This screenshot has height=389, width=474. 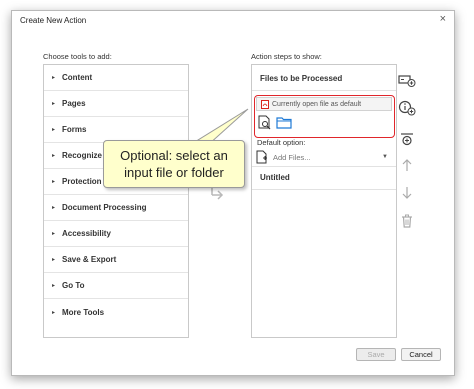 What do you see at coordinates (74, 103) in the screenshot?
I see `tool-group-label: Pages` at bounding box center [74, 103].